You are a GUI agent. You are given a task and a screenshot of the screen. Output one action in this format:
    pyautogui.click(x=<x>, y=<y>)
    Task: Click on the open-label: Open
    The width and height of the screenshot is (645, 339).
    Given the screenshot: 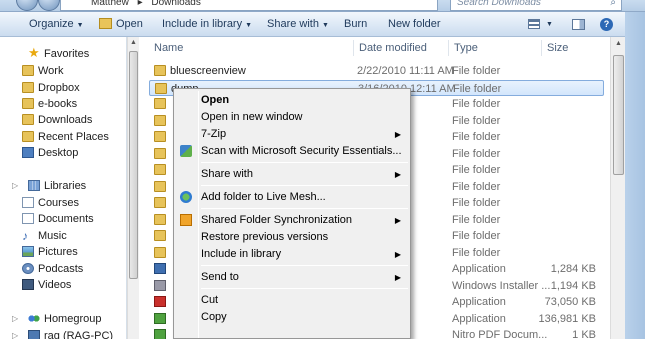 What is the action you would take?
    pyautogui.click(x=129, y=24)
    